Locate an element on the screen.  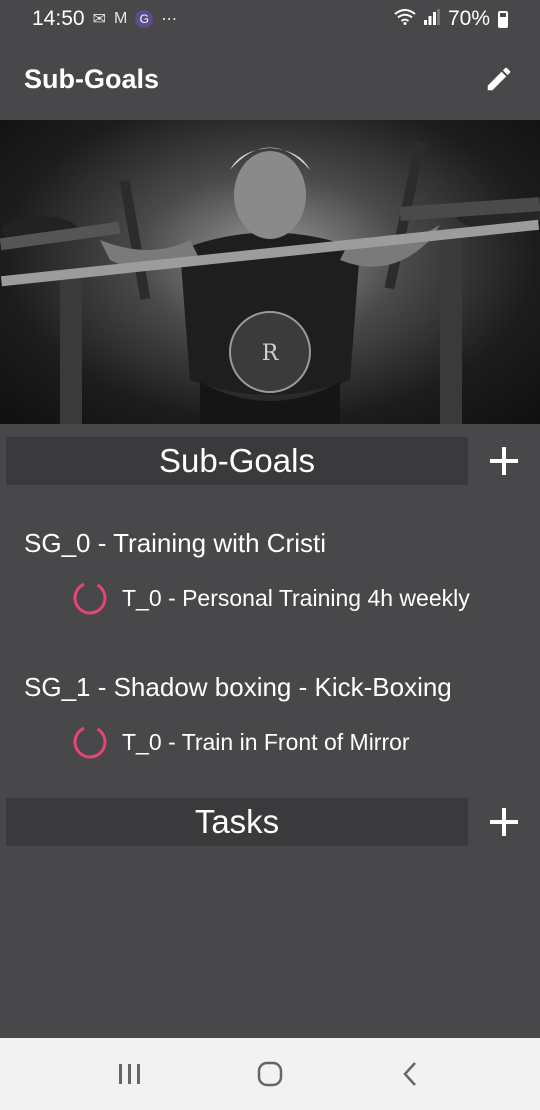
status-time: 14:50 is located at coordinates (58, 18).